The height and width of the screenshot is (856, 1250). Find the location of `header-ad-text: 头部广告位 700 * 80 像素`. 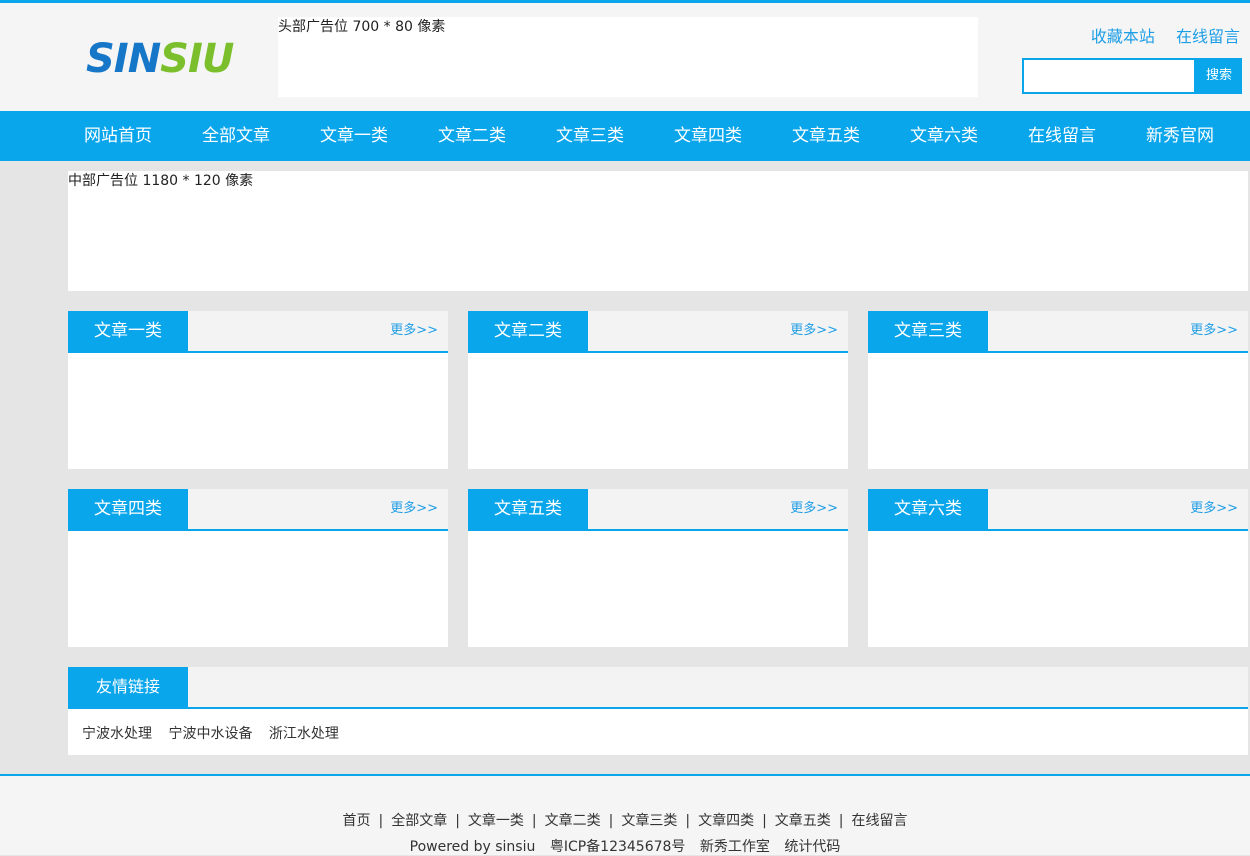

header-ad-text: 头部广告位 700 * 80 像素 is located at coordinates (362, 27).